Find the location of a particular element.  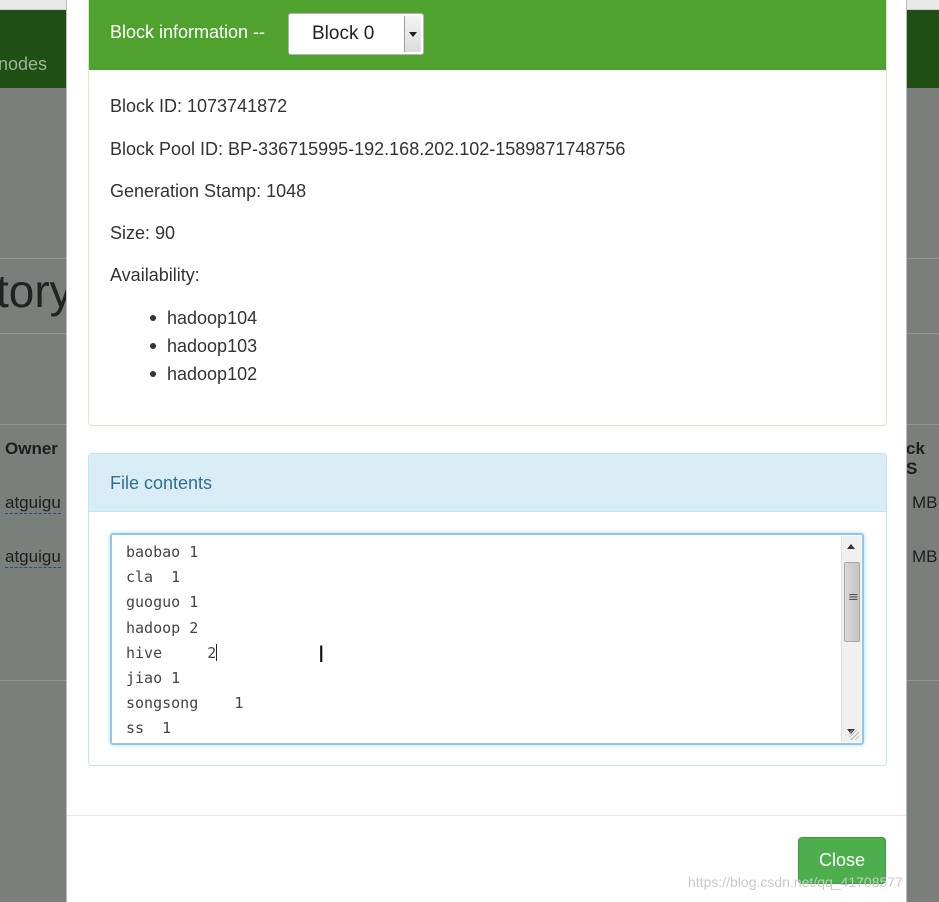

ibeam-cursor-icon: I is located at coordinates (321, 655).